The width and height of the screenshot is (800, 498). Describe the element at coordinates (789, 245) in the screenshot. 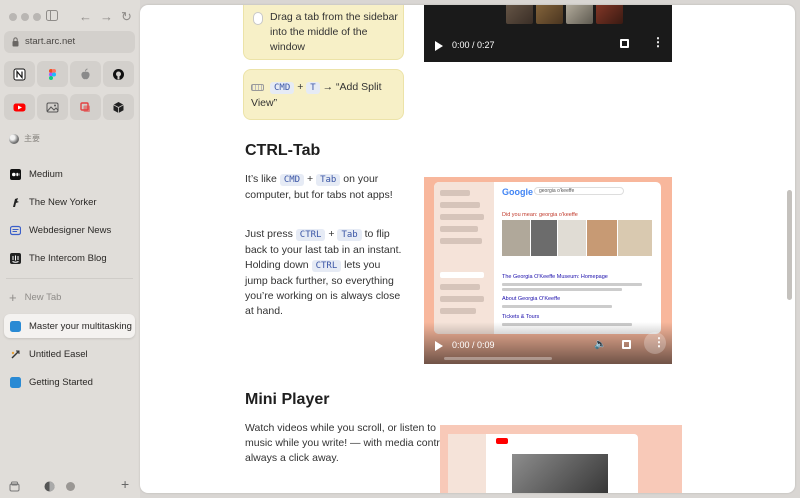

I see `page-scrollbar` at that location.